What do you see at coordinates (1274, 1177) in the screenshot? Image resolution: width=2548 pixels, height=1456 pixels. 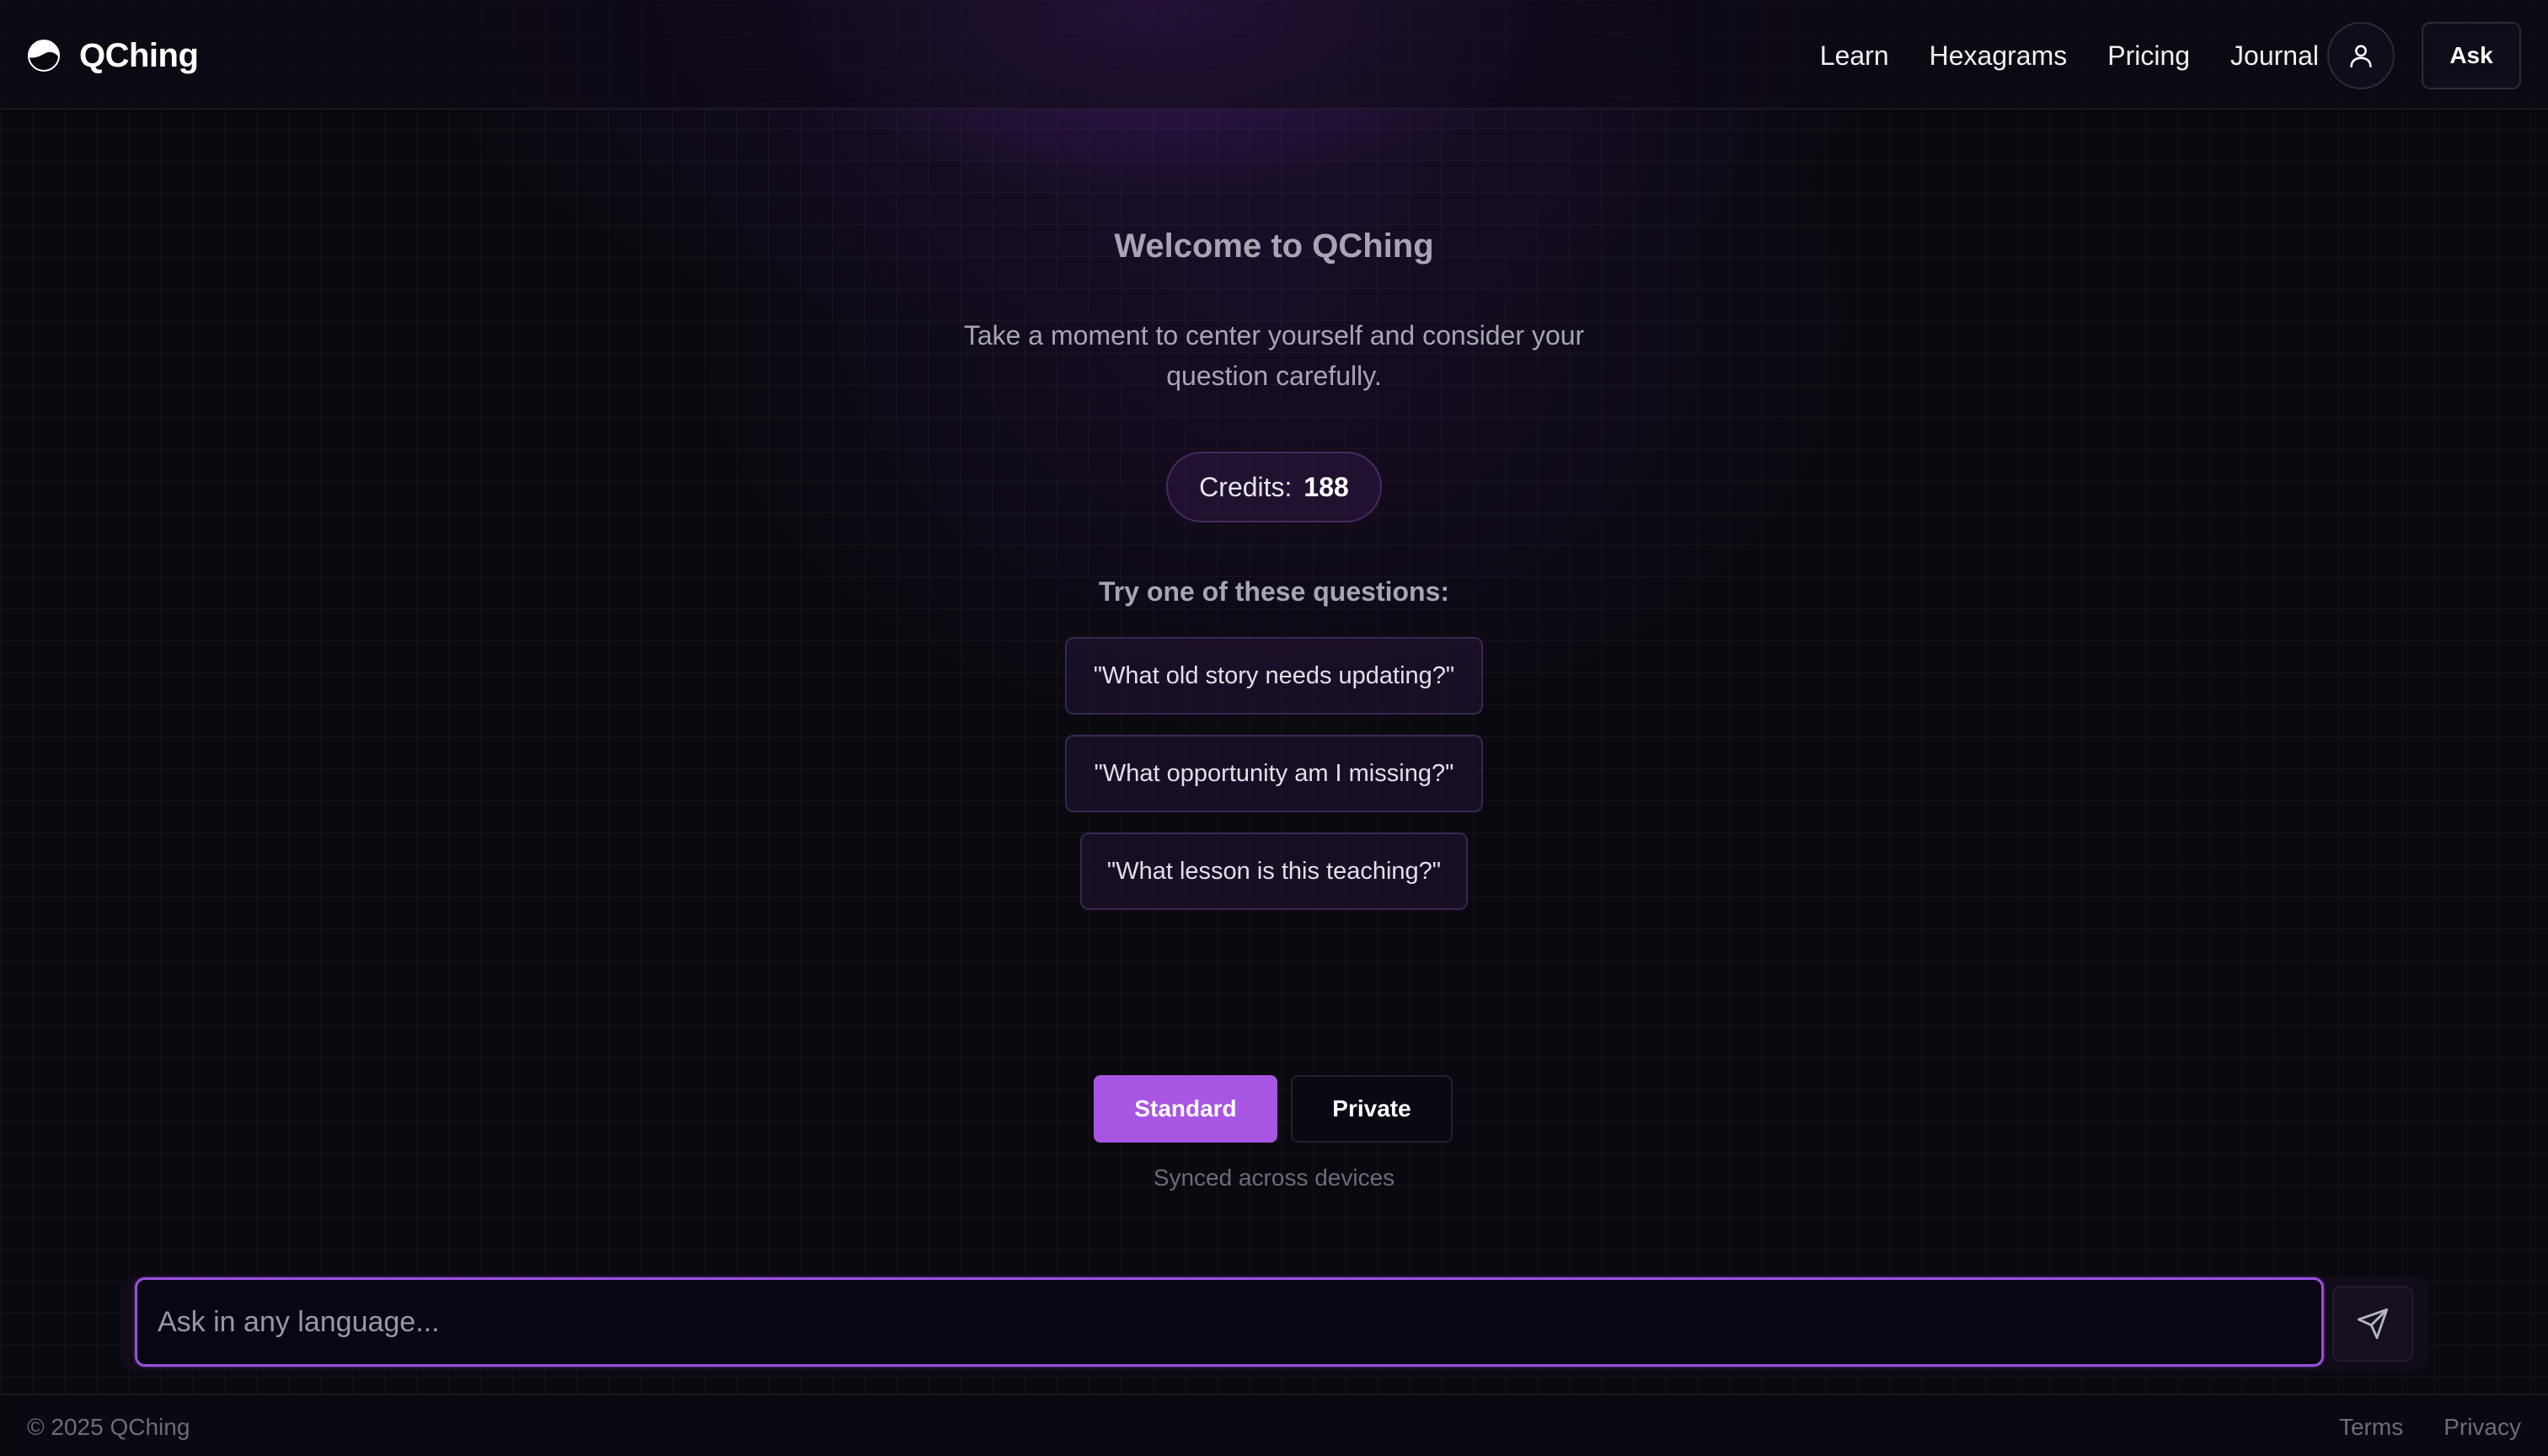 I see `sync-note: Synced across devices` at bounding box center [1274, 1177].